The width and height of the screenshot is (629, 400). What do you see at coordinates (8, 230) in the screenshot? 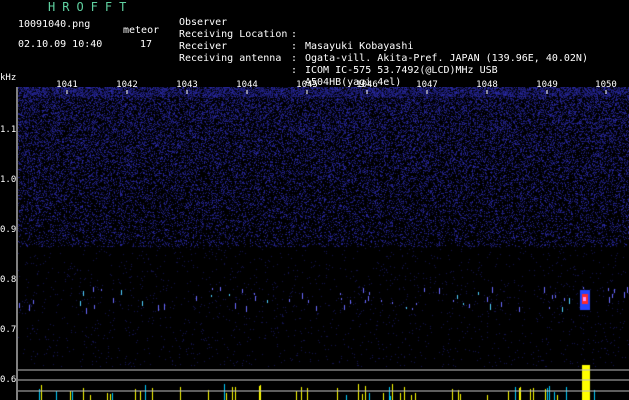
I see `freq-label: 0.9` at bounding box center [8, 230].